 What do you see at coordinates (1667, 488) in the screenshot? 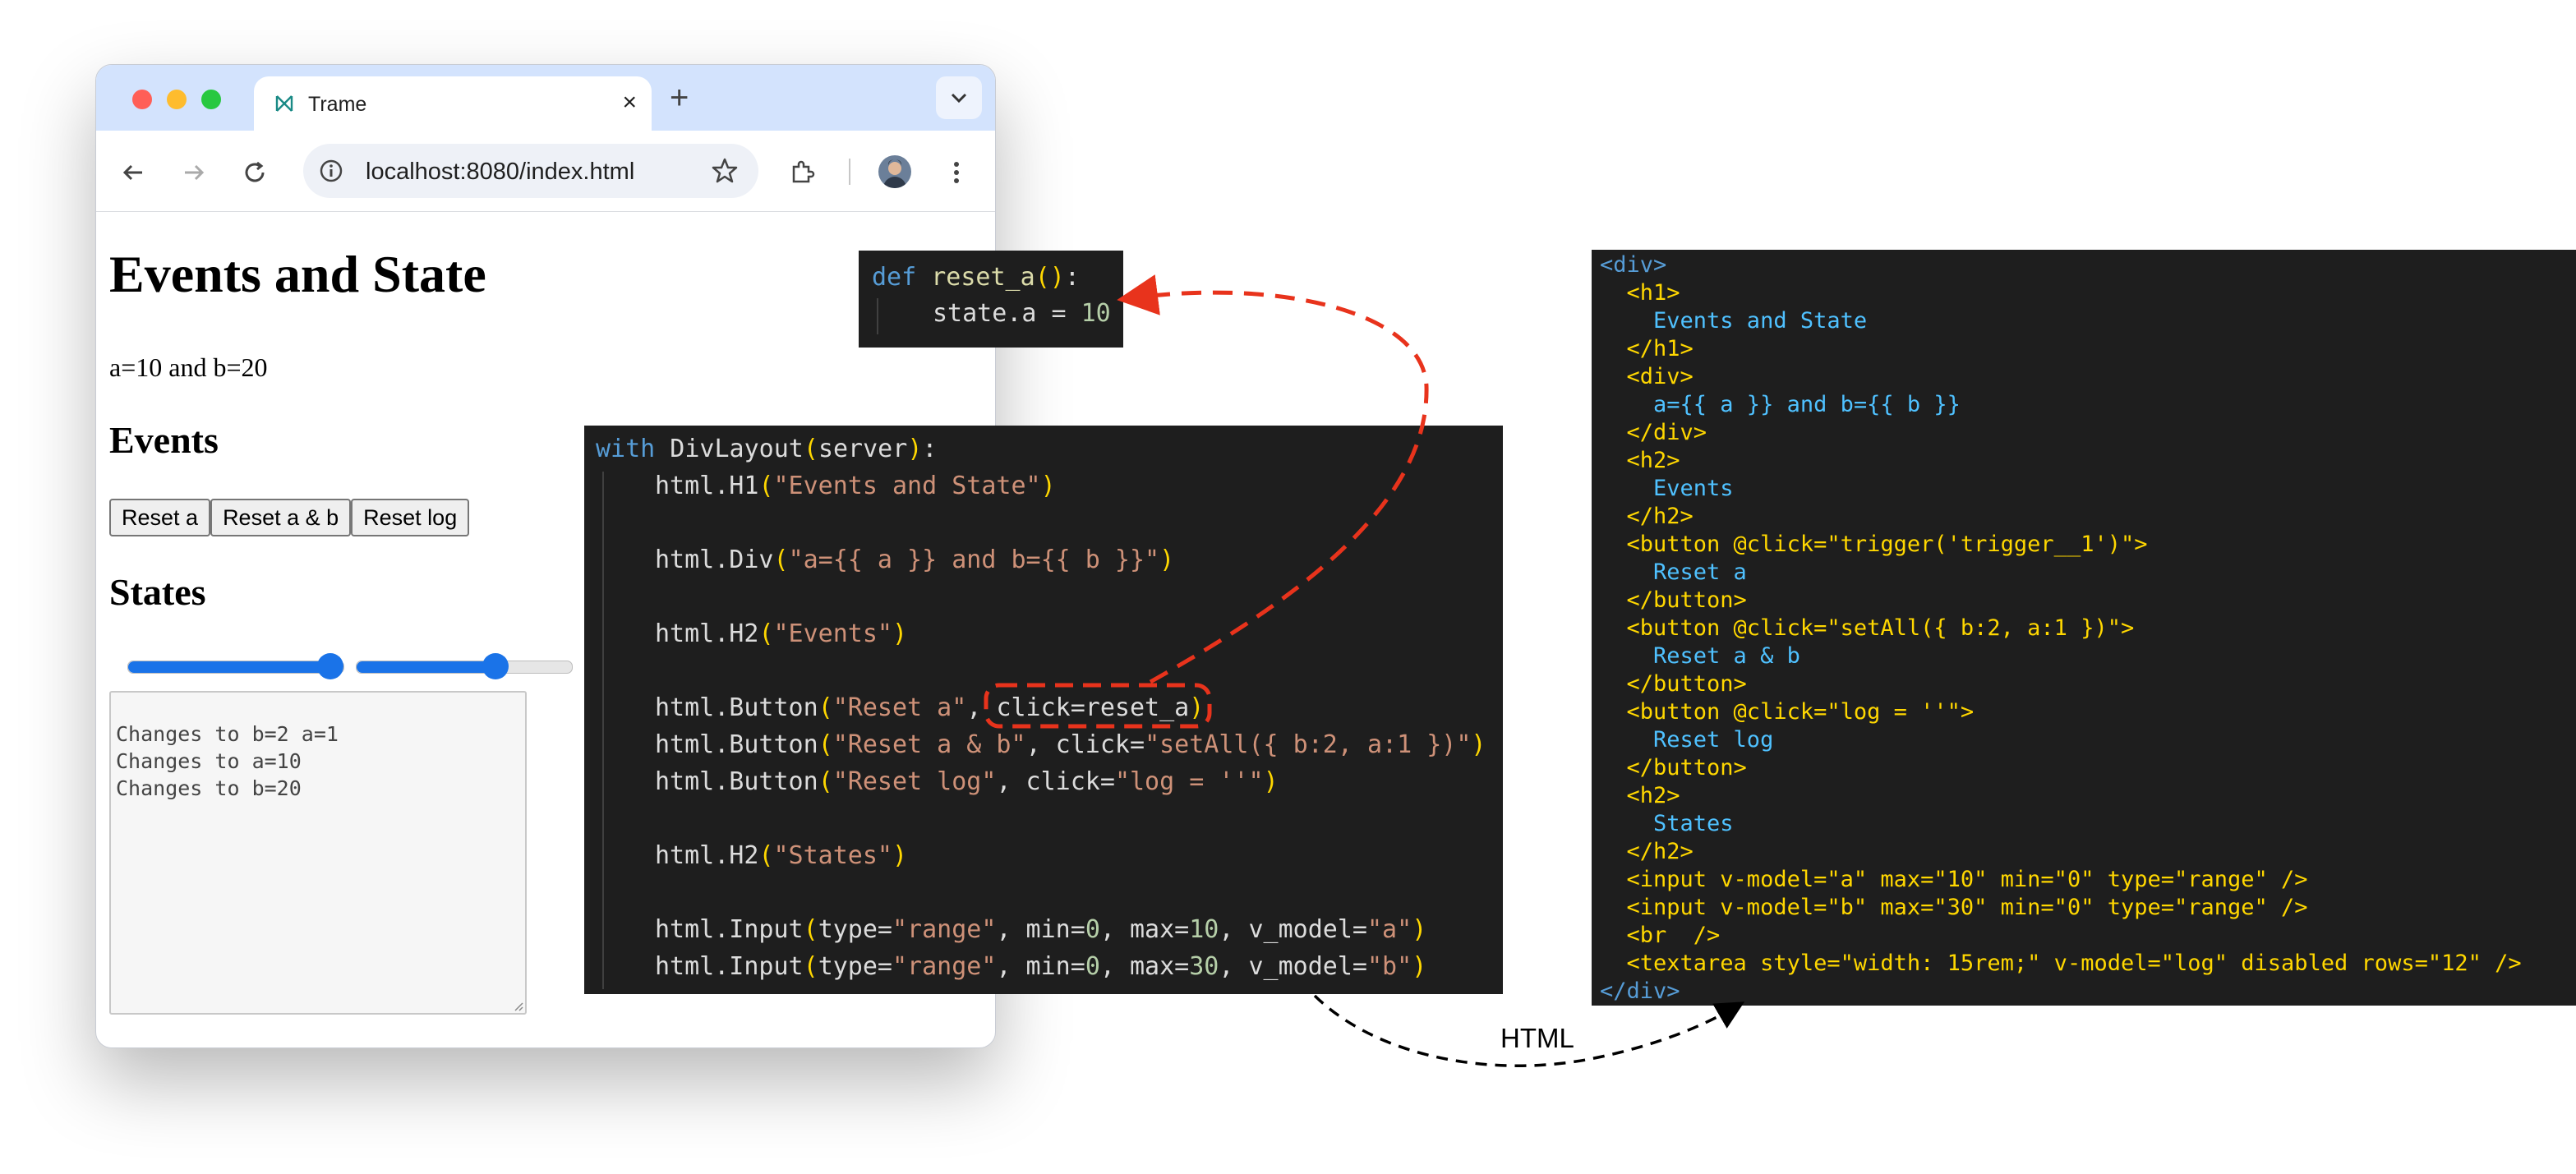
I see `html-code-line: Events` at bounding box center [1667, 488].